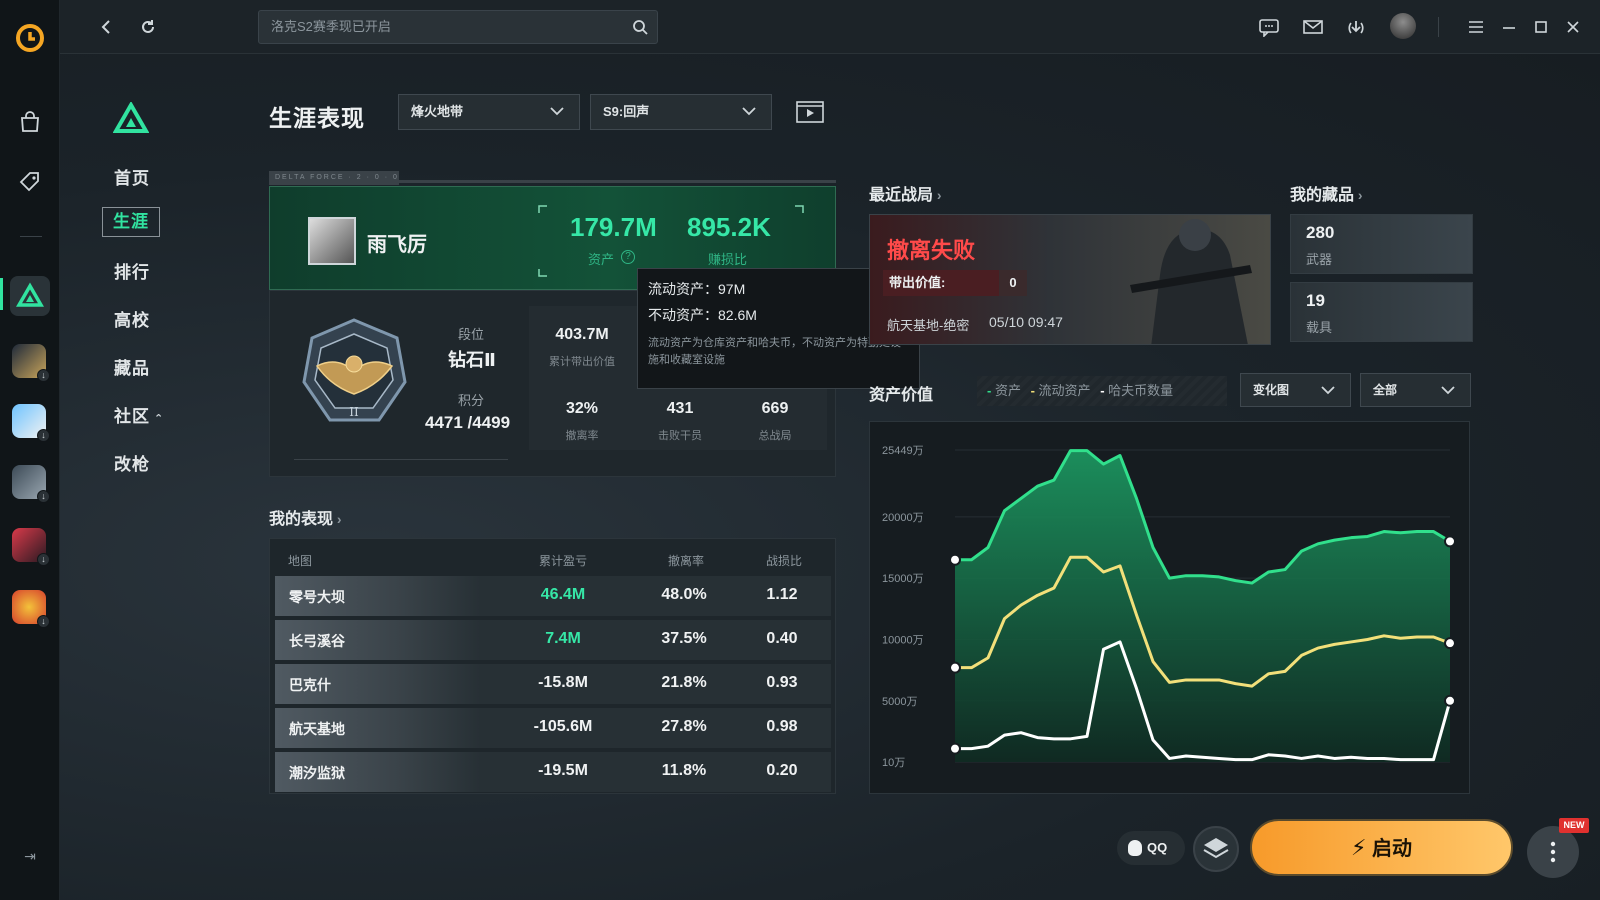 The image size is (1600, 900). I want to click on search-icon, so click(640, 27).